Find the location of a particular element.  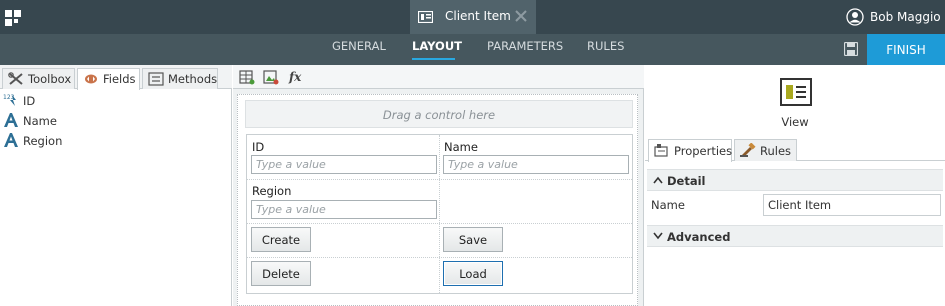

toolbox-icon is located at coordinates (15, 78).